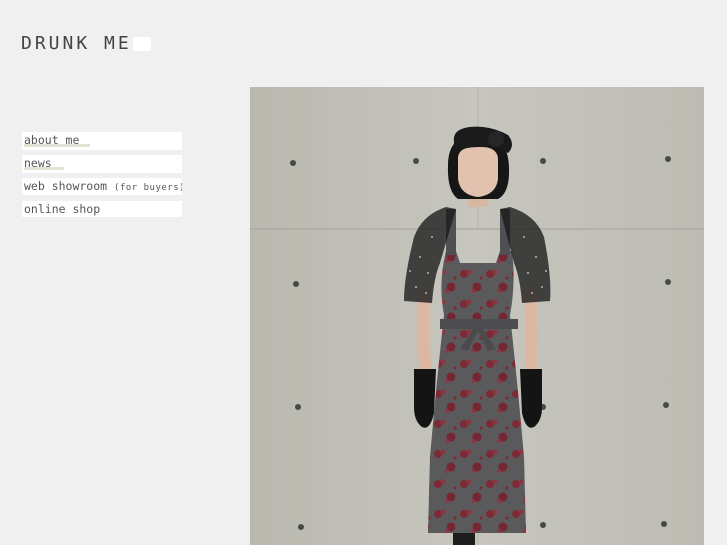 The image size is (727, 545). What do you see at coordinates (66, 186) in the screenshot?
I see `nav-web-showroom-label: web showroom` at bounding box center [66, 186].